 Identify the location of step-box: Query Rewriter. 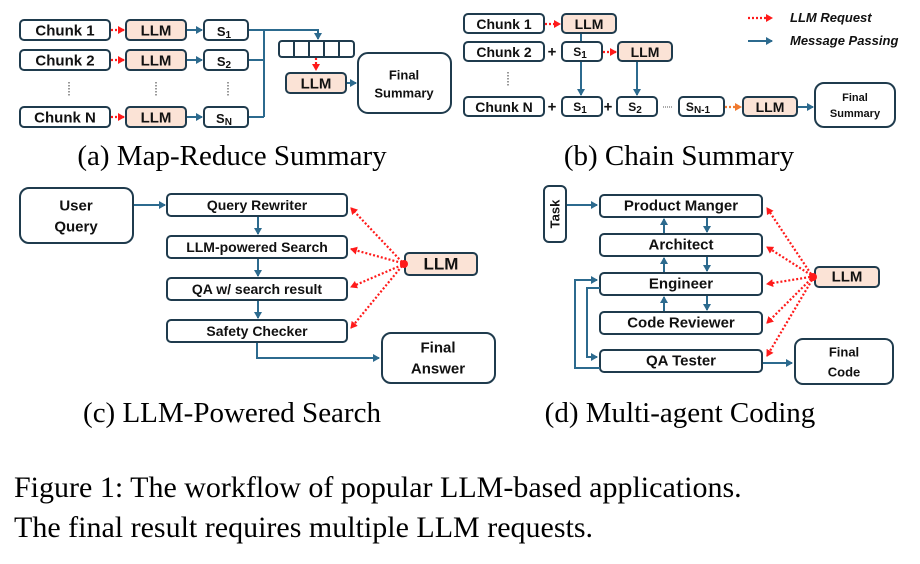
(257, 205).